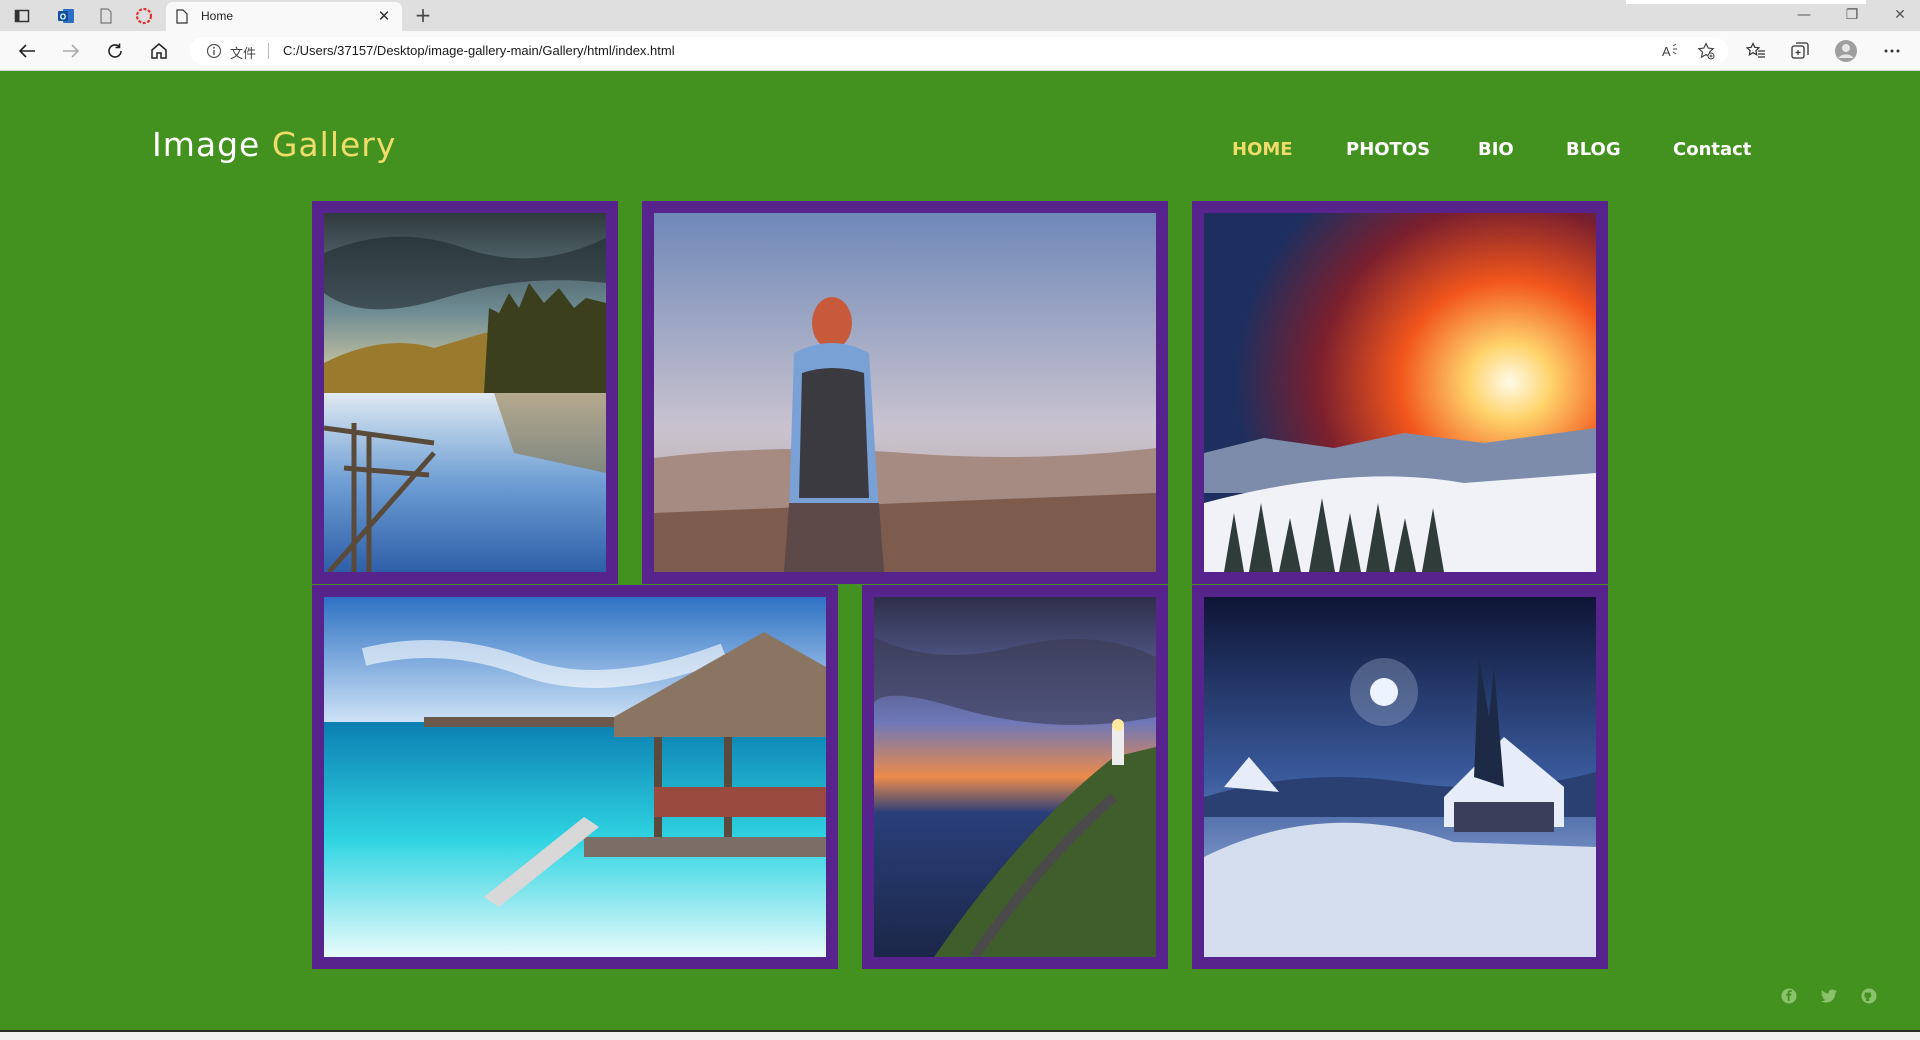 The image size is (1920, 1040). I want to click on add-favorite-icon, so click(1706, 51).